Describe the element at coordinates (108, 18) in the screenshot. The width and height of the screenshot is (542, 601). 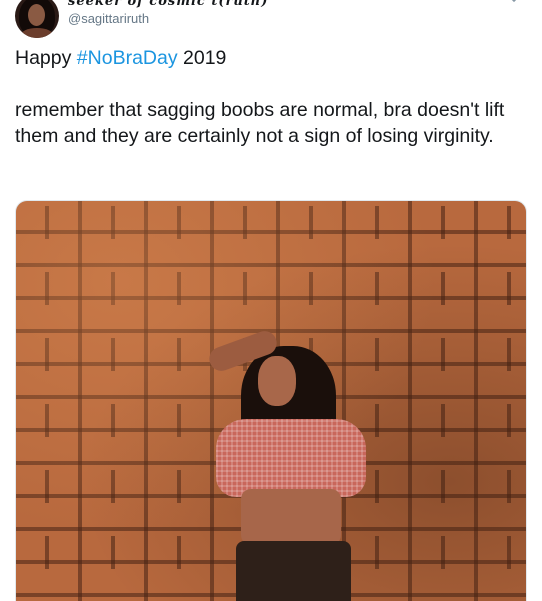
I see `author-handle: @sagittariruth` at that location.